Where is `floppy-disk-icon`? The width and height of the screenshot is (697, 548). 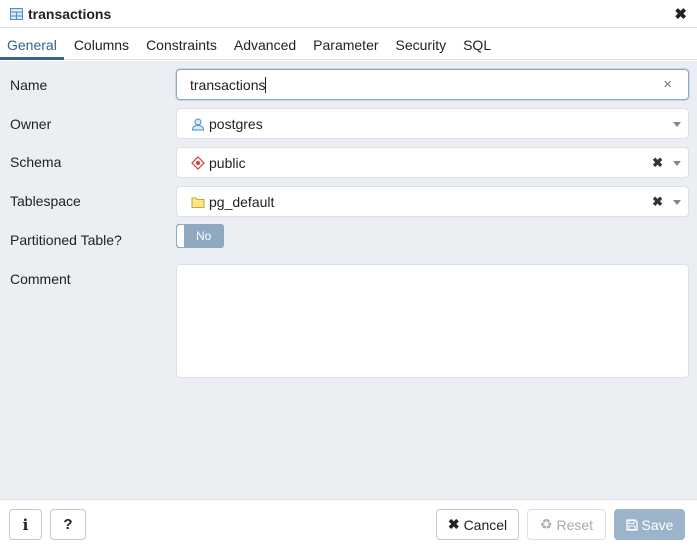
floppy-disk-icon is located at coordinates (631, 524).